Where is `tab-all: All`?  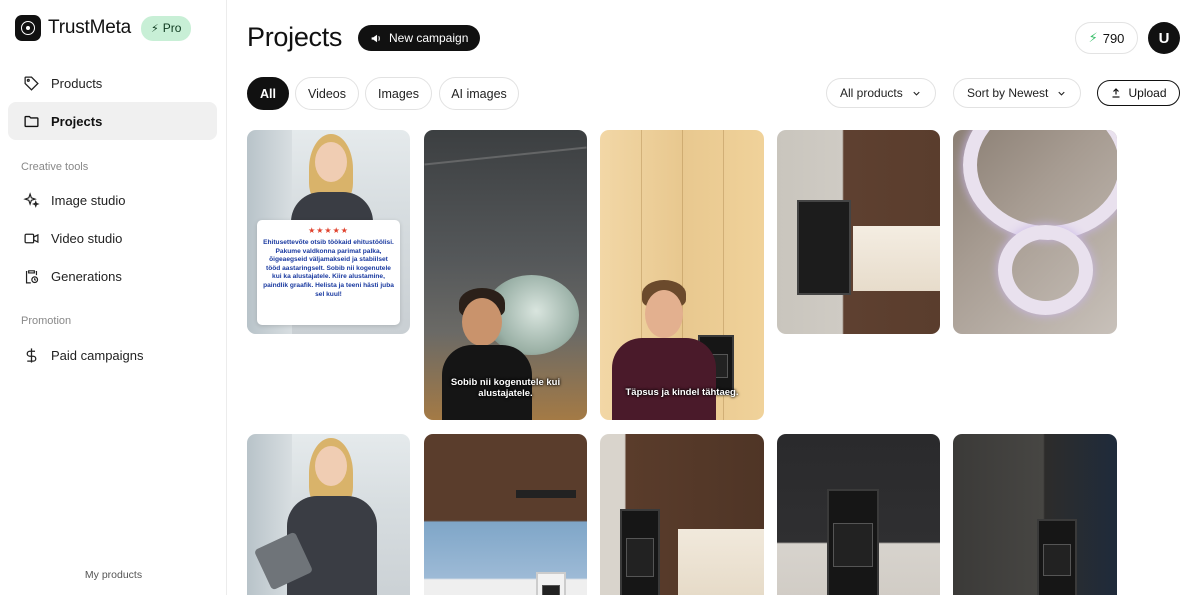 tab-all: All is located at coordinates (268, 93).